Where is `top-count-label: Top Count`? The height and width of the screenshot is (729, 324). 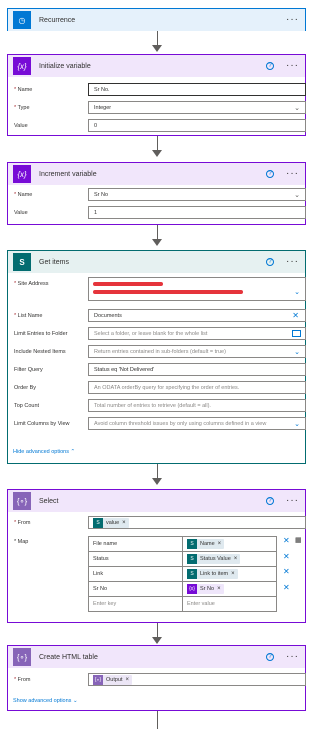 top-count-label: Top Count is located at coordinates (27, 406).